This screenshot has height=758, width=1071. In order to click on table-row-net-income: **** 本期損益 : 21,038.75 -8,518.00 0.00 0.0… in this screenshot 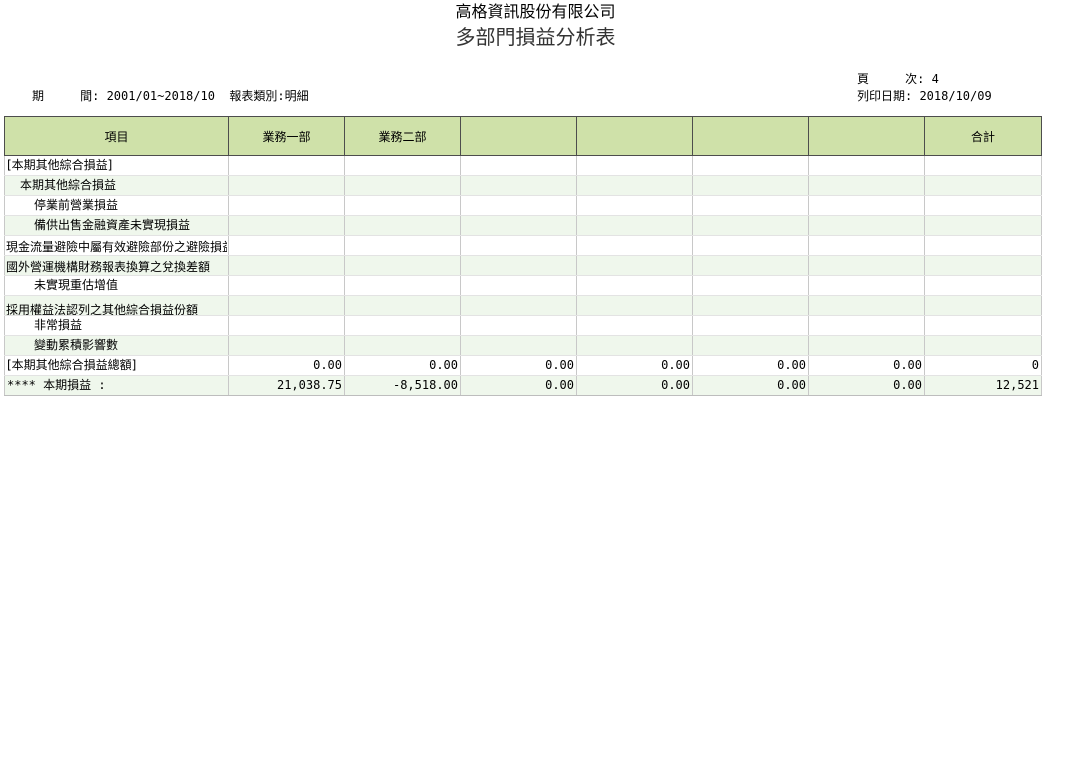, I will do `click(523, 385)`.